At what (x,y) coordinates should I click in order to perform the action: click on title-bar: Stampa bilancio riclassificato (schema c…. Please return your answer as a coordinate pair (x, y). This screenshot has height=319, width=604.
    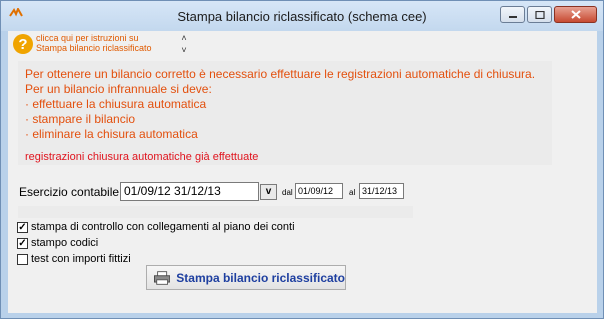
    Looking at the image, I should click on (302, 16).